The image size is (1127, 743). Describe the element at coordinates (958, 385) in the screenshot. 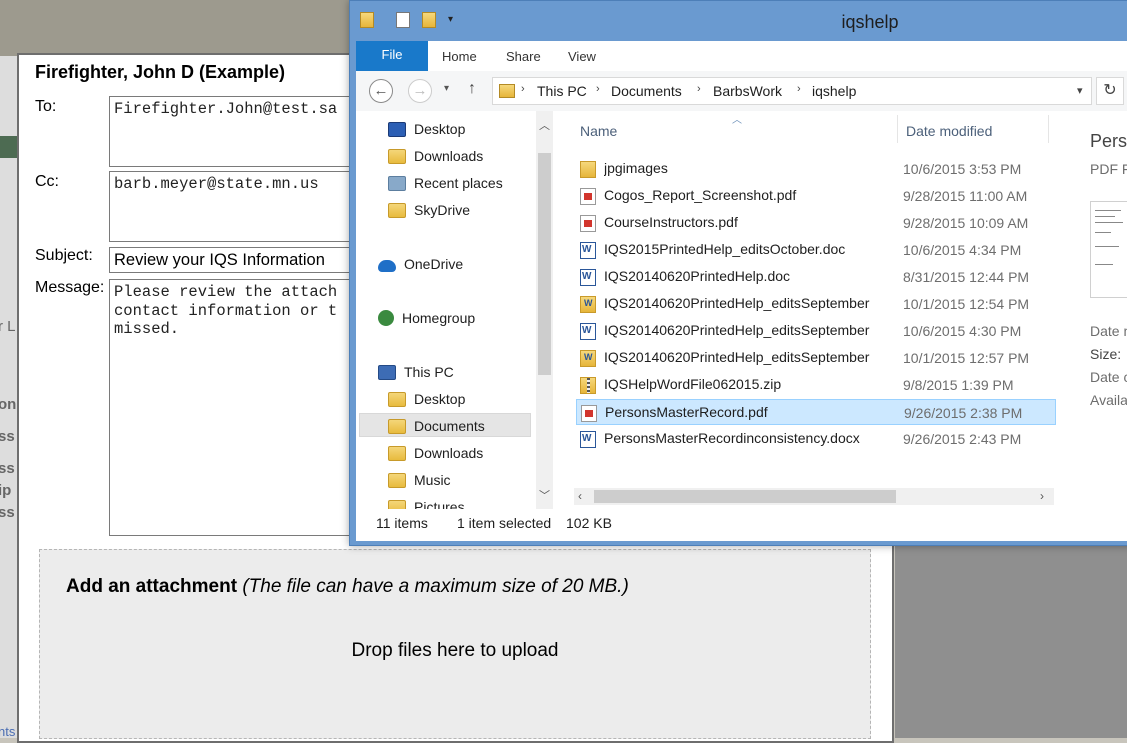

I see `file-date-modified: 9/8/2015 1:39 PM` at that location.